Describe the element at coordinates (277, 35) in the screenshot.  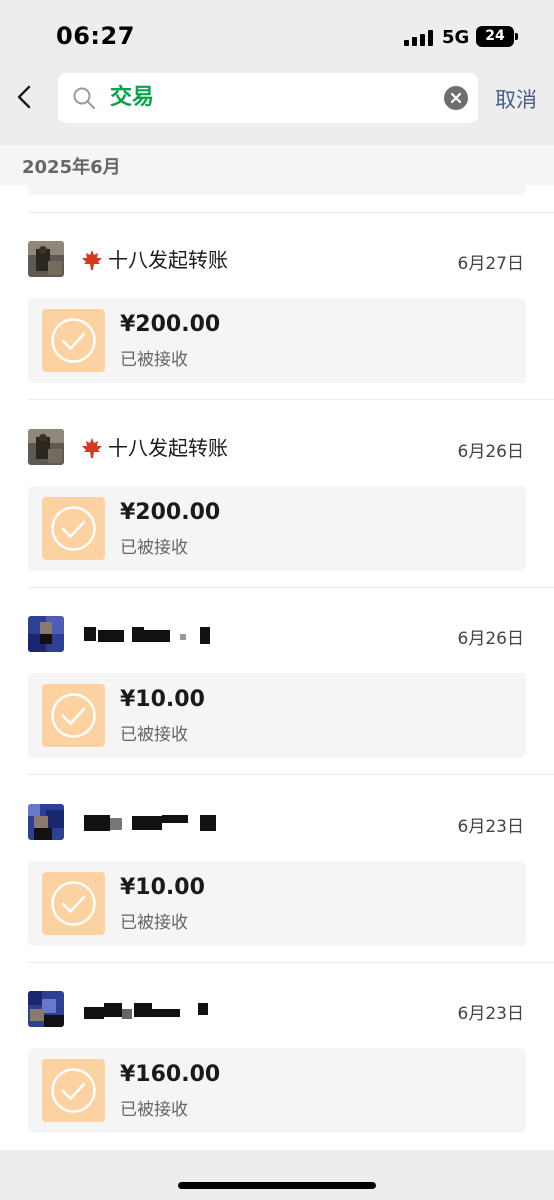
I see `status-bar: 06:27 5G 24` at that location.